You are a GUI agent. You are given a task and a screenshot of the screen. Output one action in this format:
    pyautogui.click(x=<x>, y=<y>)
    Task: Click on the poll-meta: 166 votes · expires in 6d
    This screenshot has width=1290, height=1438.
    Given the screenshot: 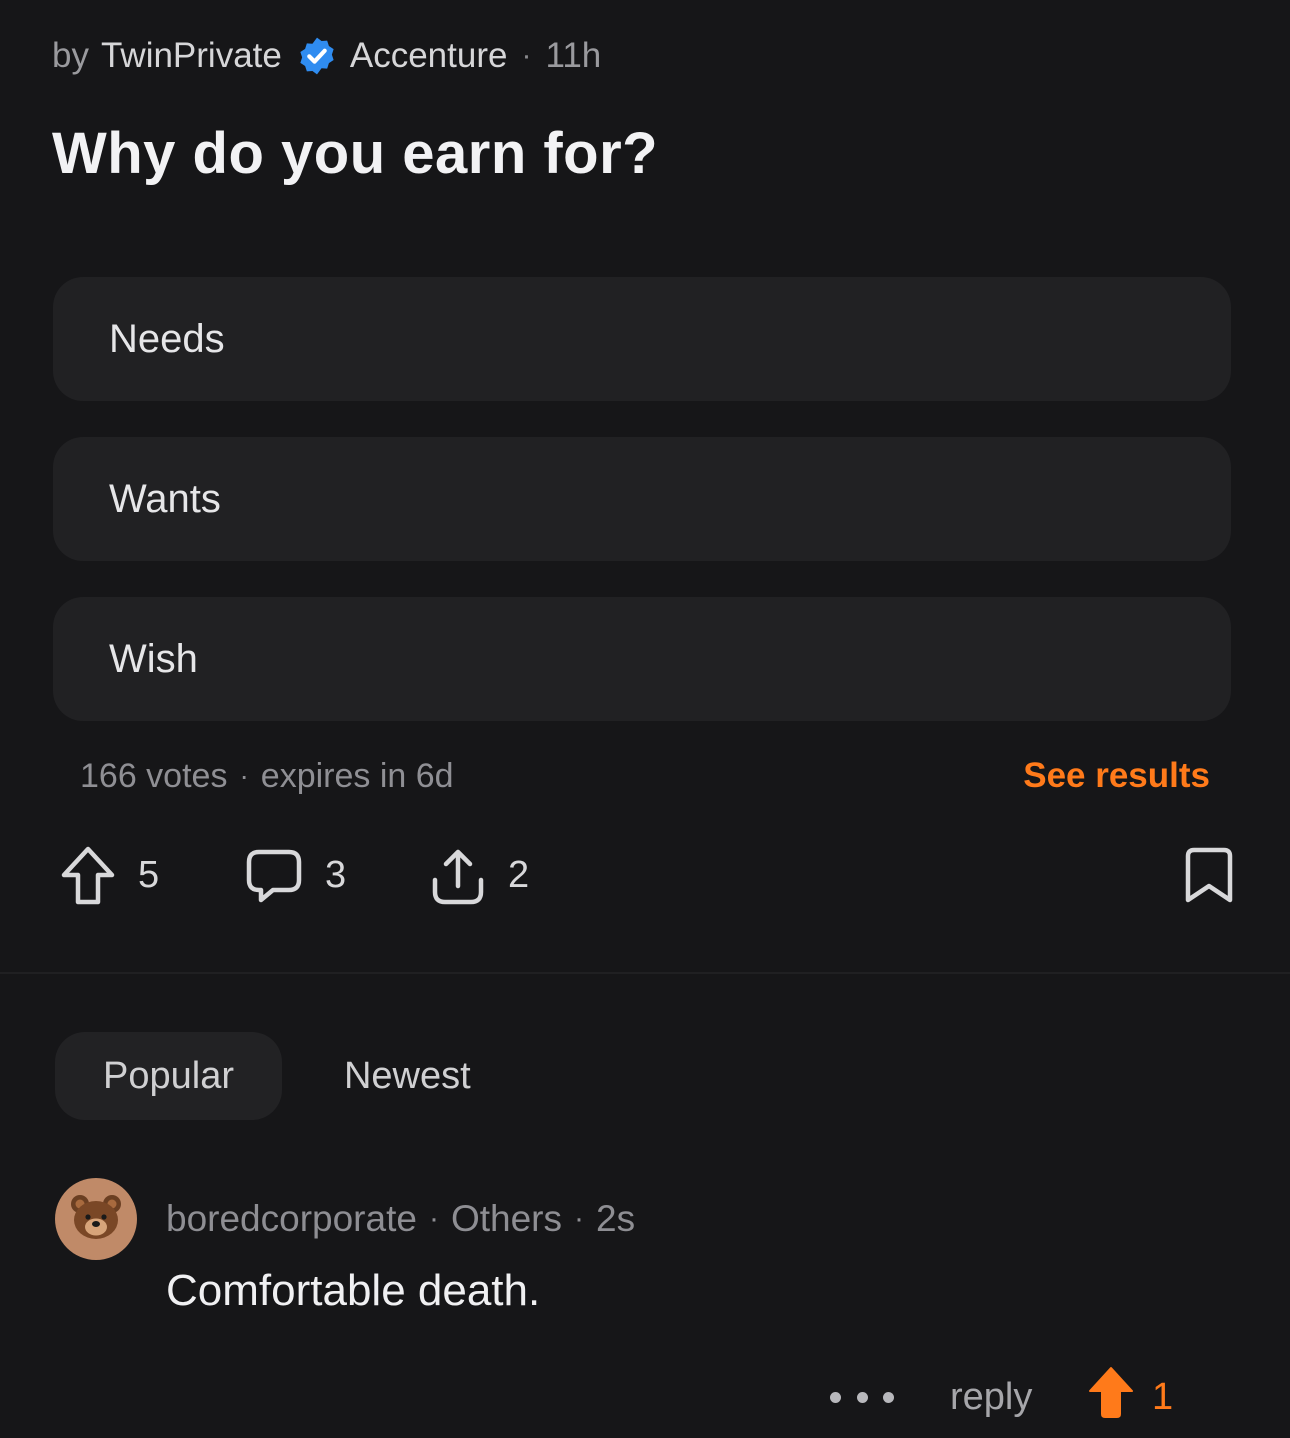 What is the action you would take?
    pyautogui.click(x=267, y=776)
    